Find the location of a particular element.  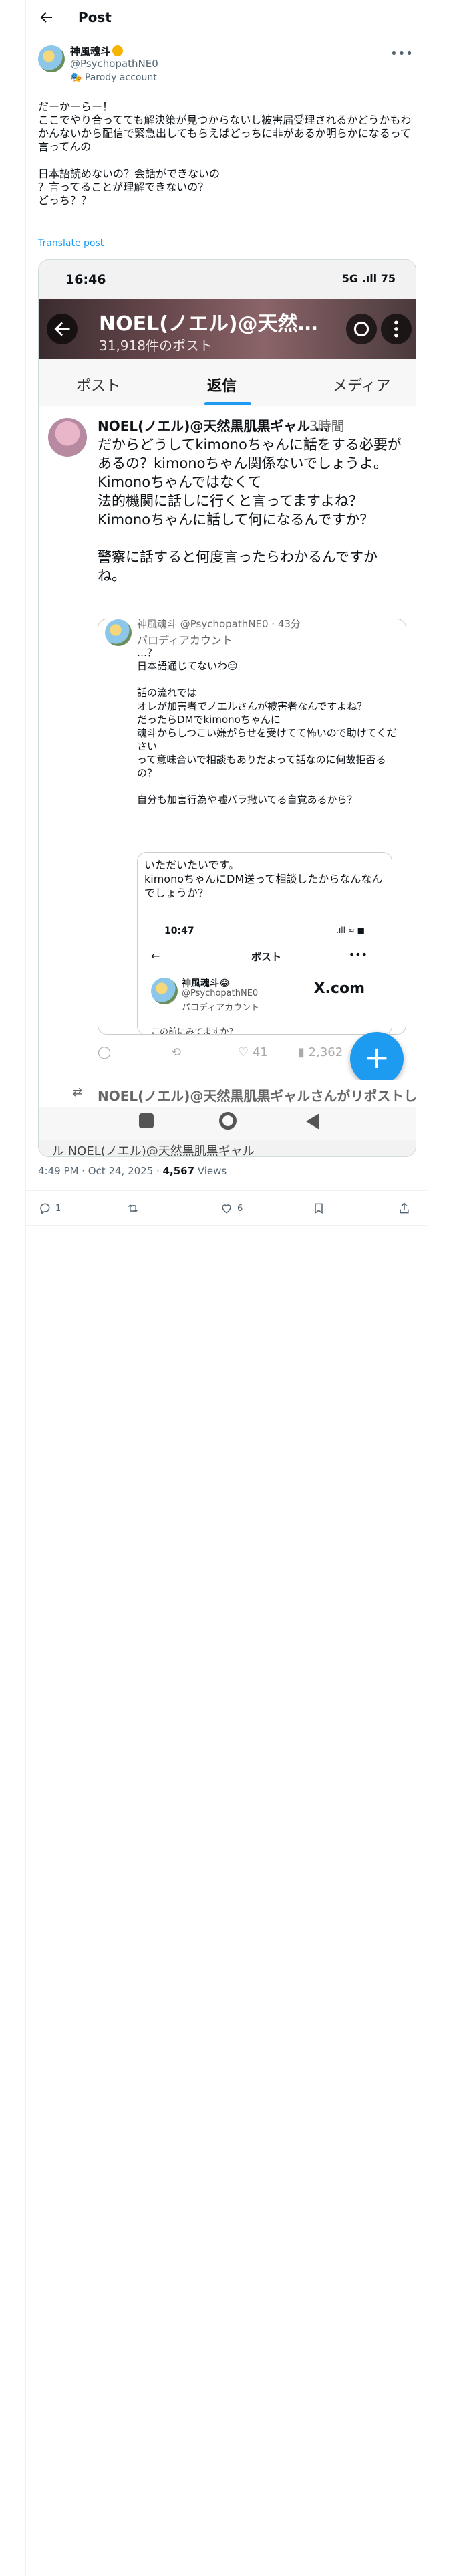

phone-status-bar: 16:46 5G .ıll 75 is located at coordinates (227, 279).